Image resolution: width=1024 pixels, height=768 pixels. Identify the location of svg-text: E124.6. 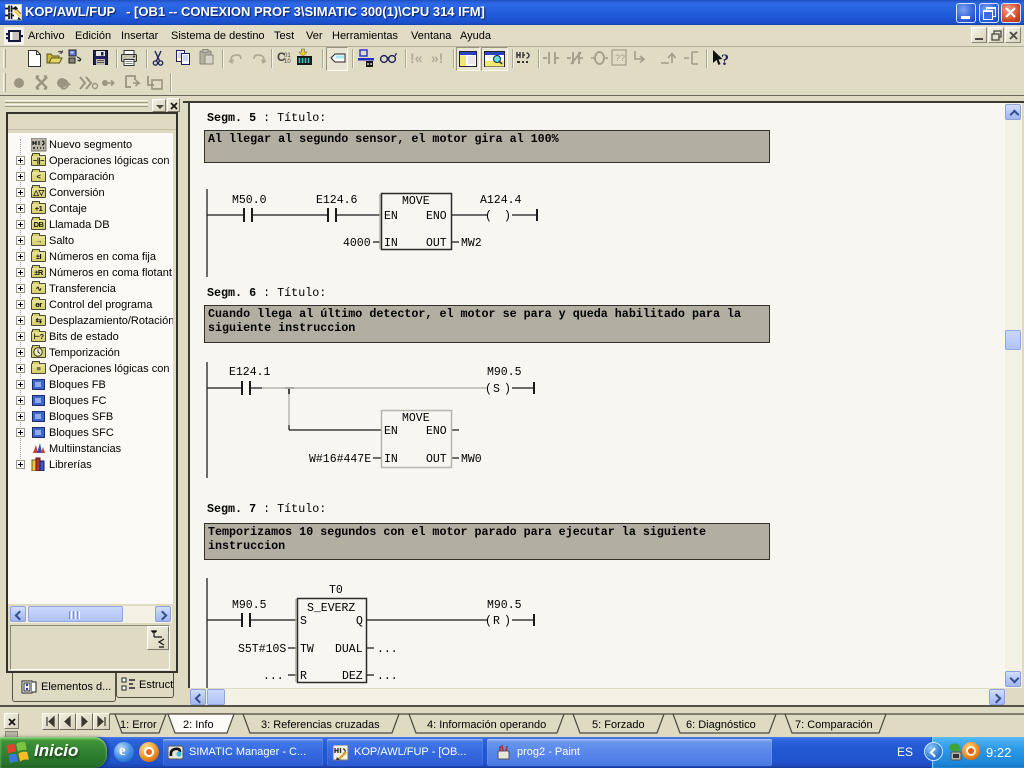
(337, 200).